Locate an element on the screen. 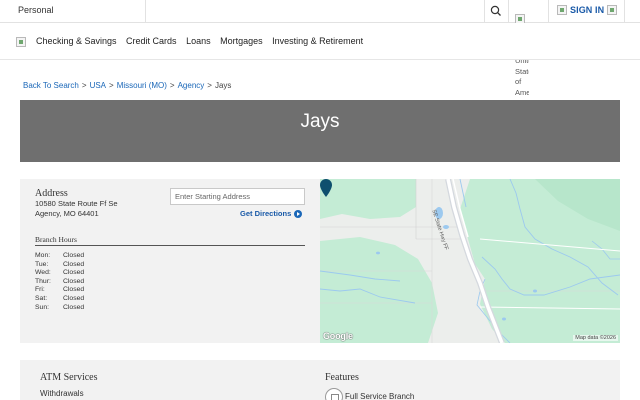 The width and height of the screenshot is (640, 400). branch-icon is located at coordinates (334, 394).